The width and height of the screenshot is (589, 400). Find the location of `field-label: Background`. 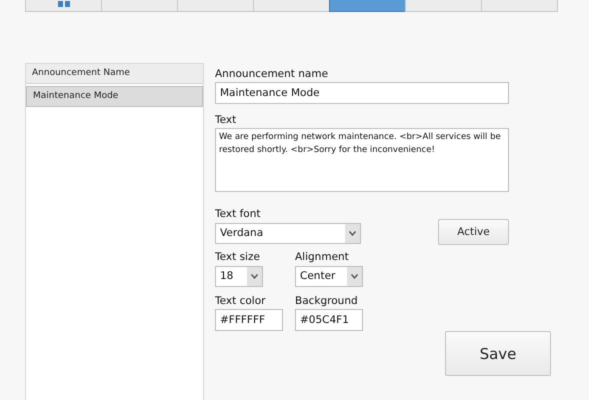

field-label: Background is located at coordinates (327, 301).